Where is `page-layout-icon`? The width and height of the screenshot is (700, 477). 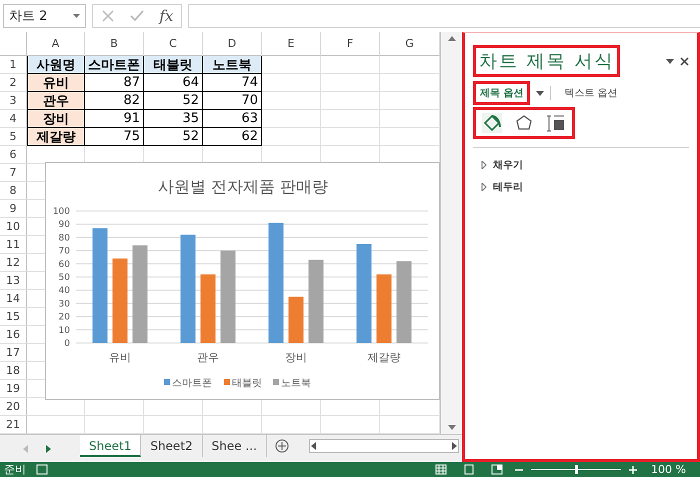 page-layout-icon is located at coordinates (469, 469).